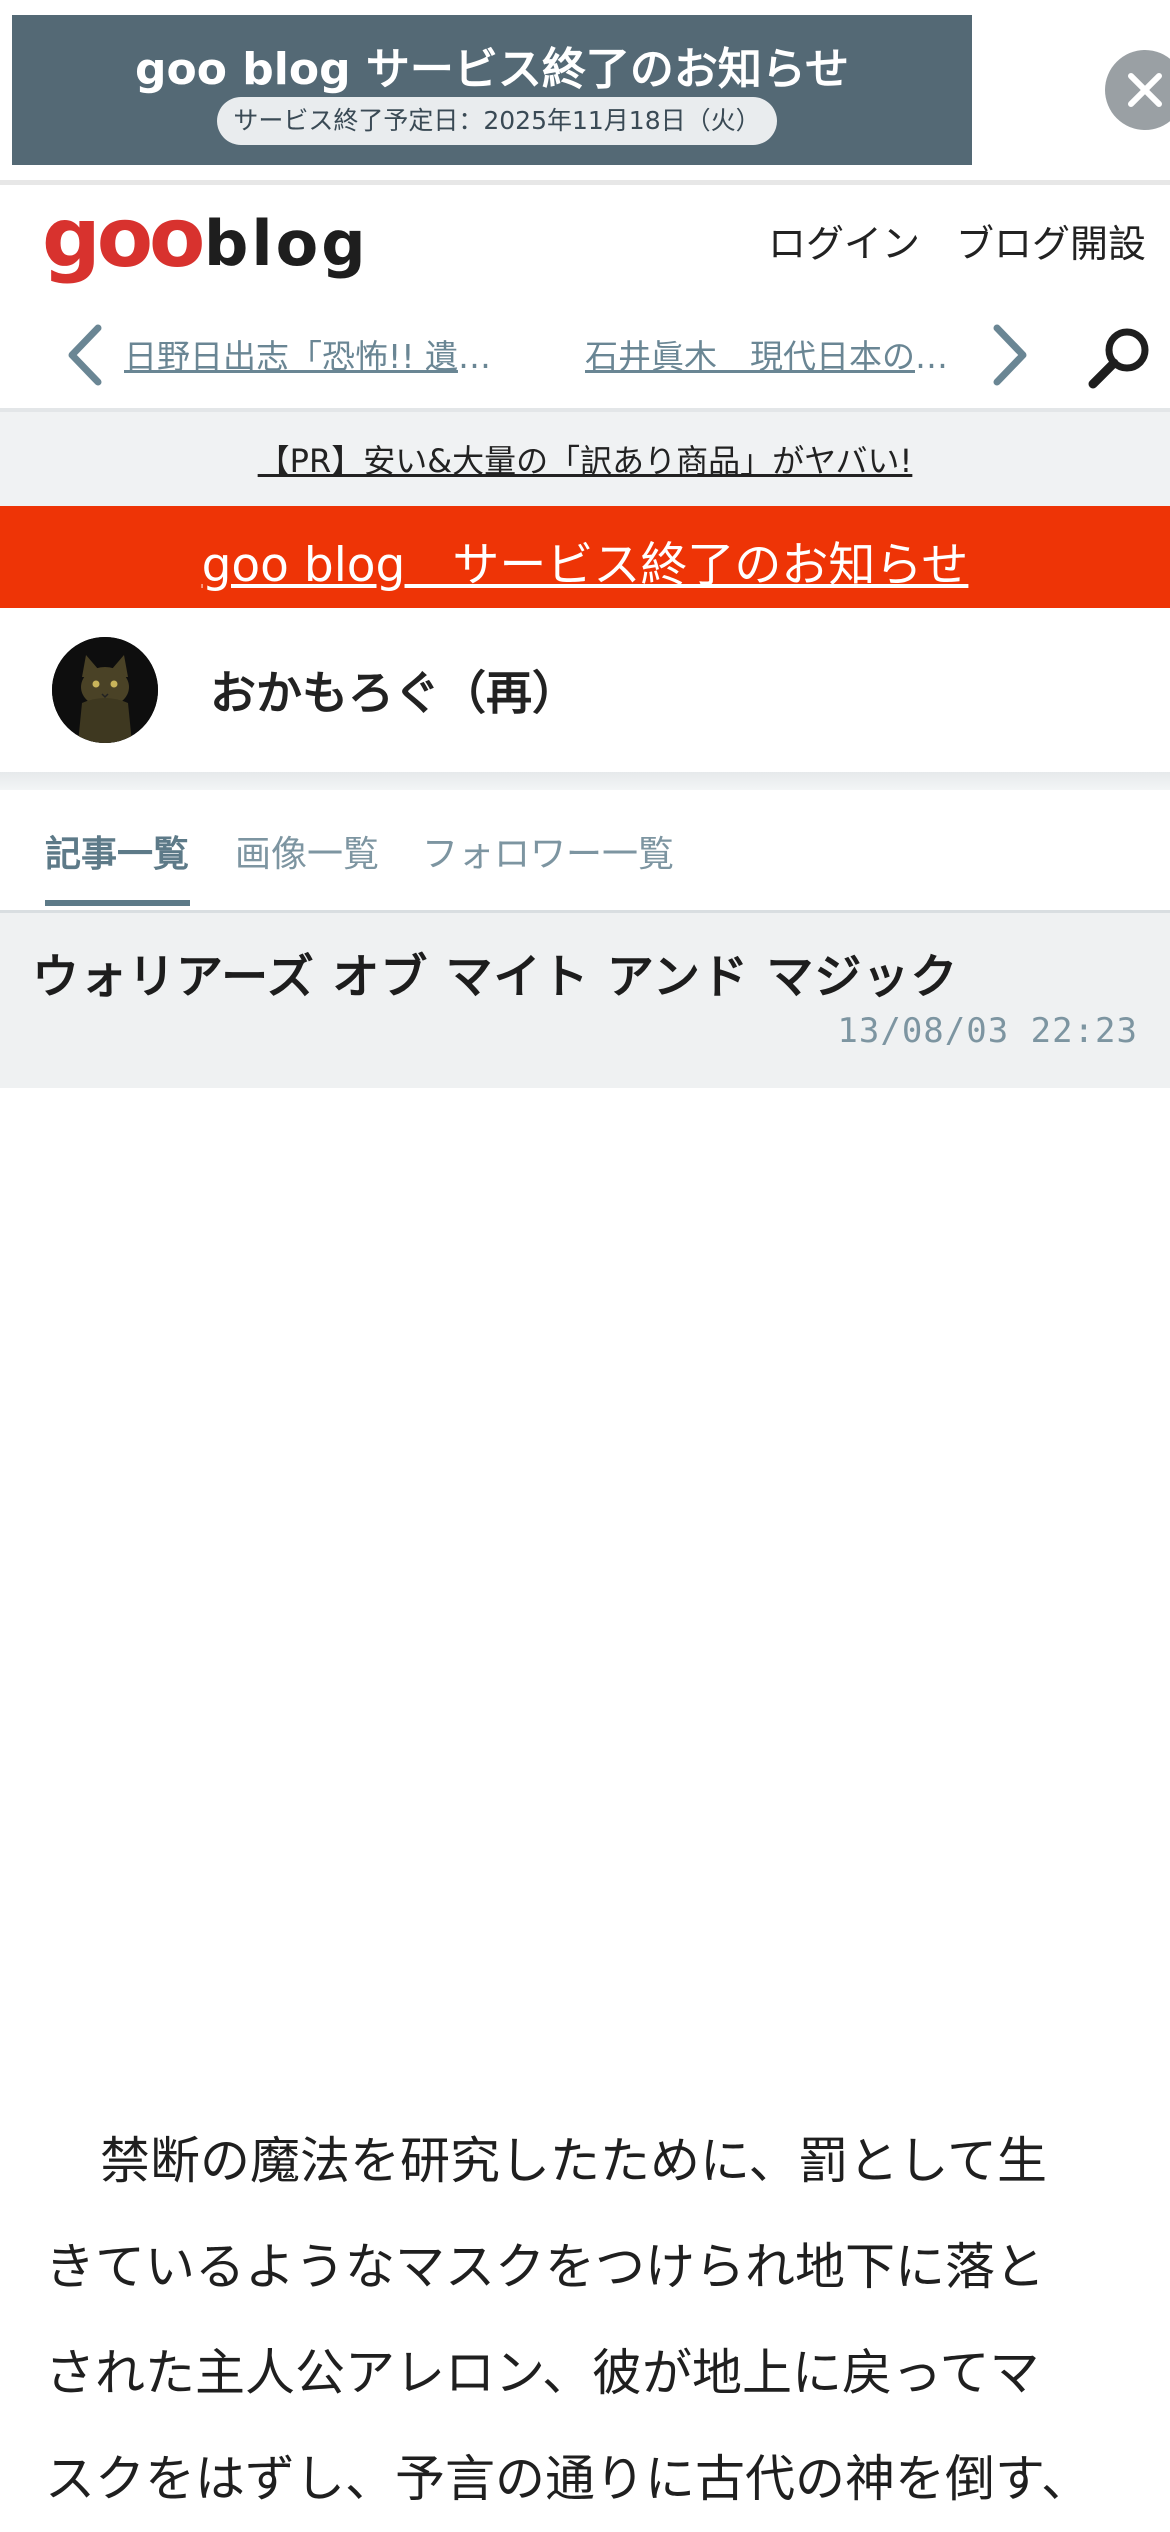 This screenshot has height=2532, width=1170. Describe the element at coordinates (491, 69) in the screenshot. I see `banner-title: goo blog サービス終了のお知らせ` at that location.